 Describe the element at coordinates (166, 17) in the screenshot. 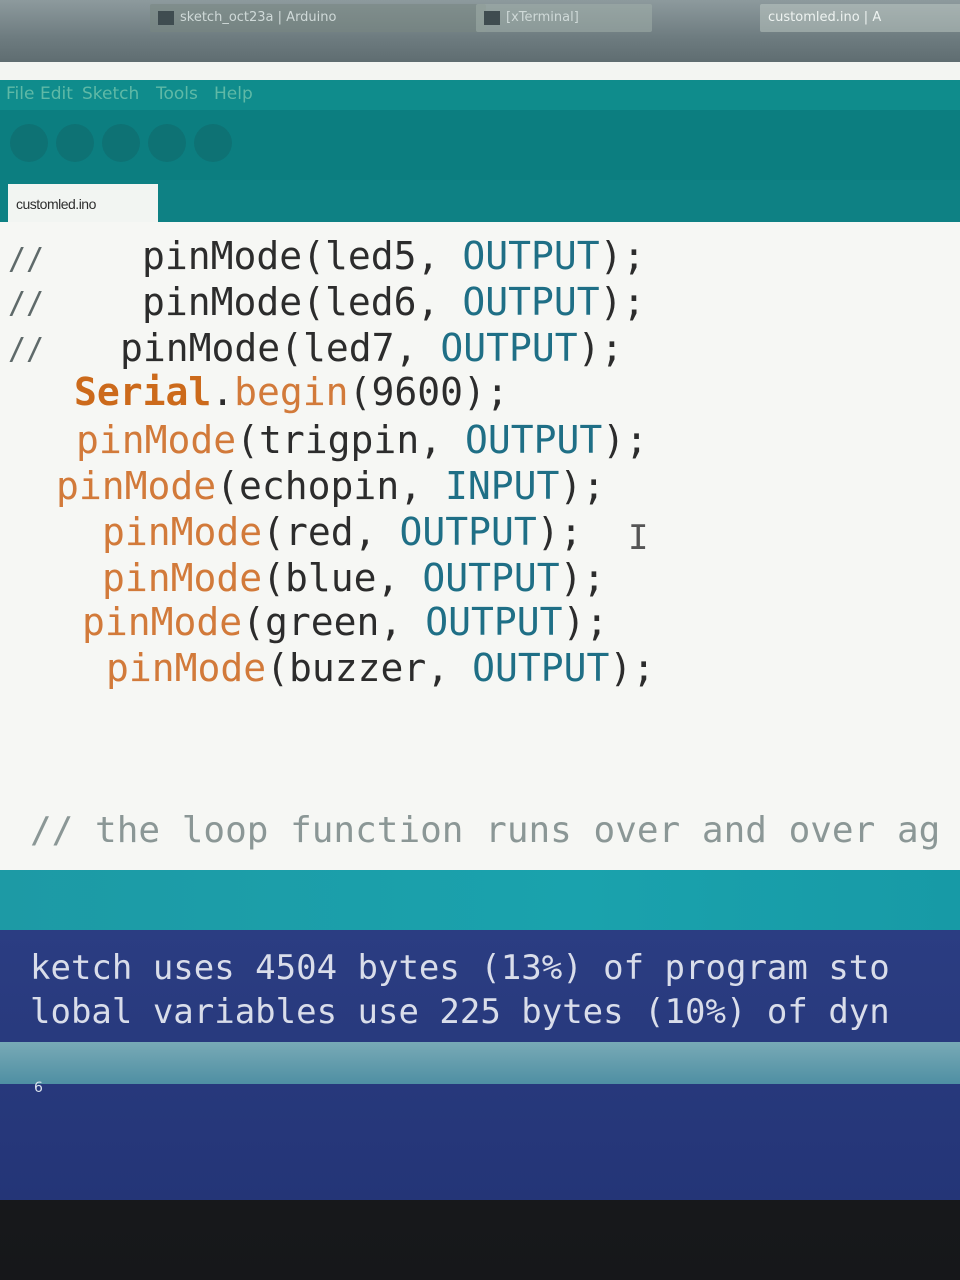

I see `app-icon` at that location.